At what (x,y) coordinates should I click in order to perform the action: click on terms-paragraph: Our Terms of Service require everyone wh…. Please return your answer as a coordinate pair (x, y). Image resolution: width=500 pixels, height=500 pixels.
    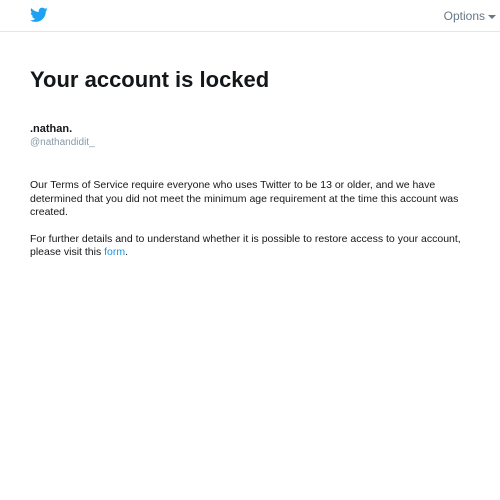
    Looking at the image, I should click on (244, 198).